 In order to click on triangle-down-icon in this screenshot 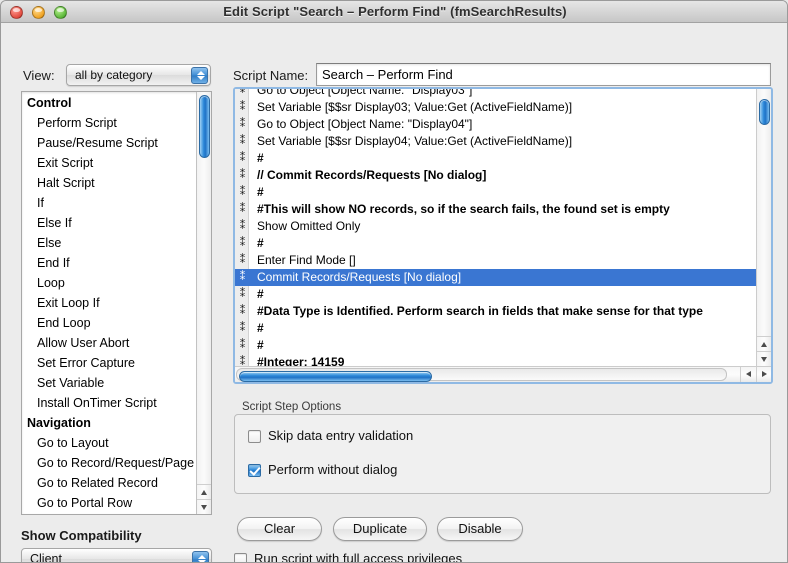, I will do `click(204, 507)`.